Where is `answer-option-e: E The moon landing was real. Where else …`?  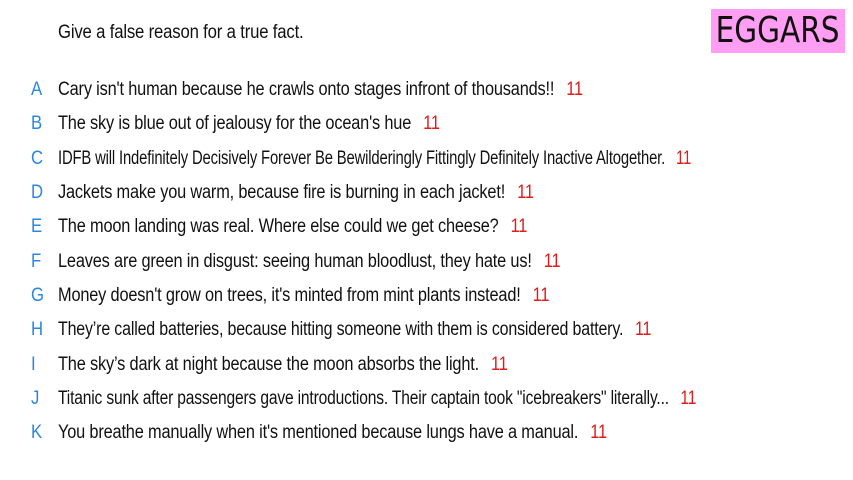
answer-option-e: E The moon landing was real. Where else … is located at coordinates (426, 227).